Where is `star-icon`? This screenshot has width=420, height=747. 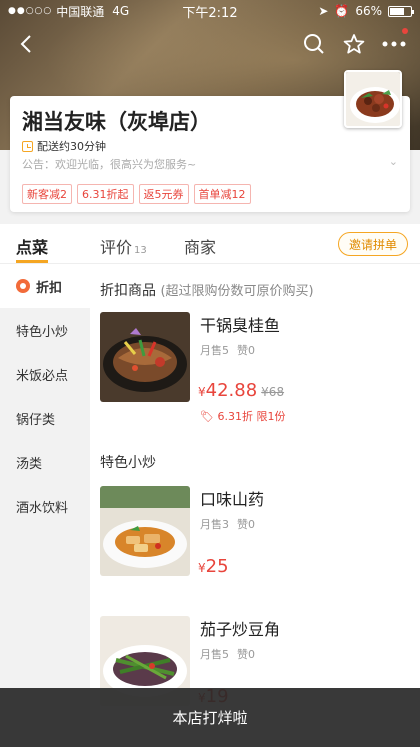 star-icon is located at coordinates (354, 44).